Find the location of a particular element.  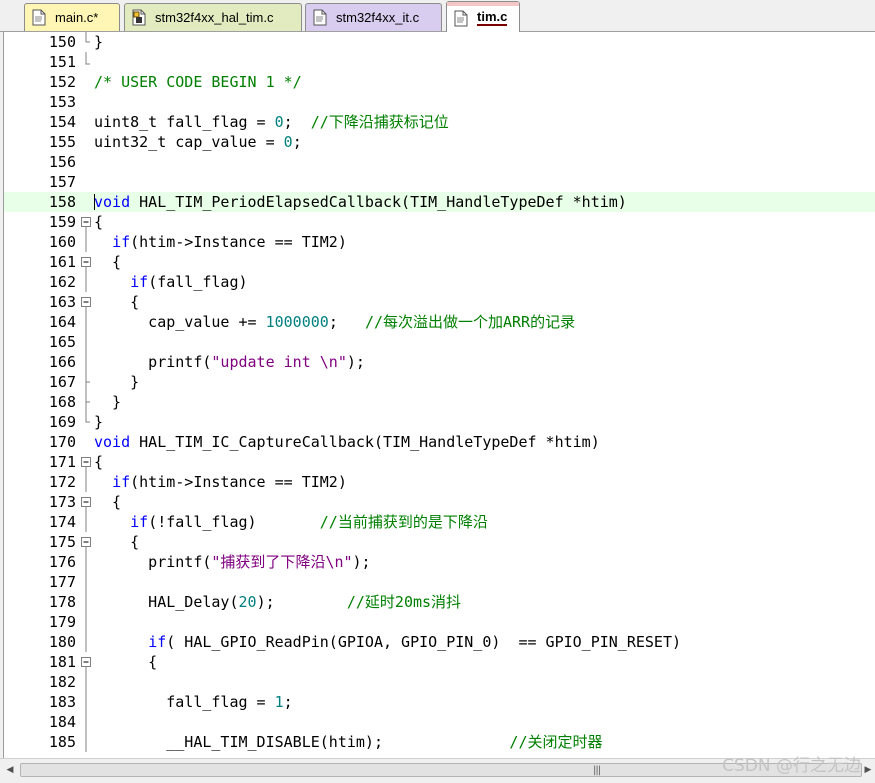

code-line: 173 { is located at coordinates (439, 502).